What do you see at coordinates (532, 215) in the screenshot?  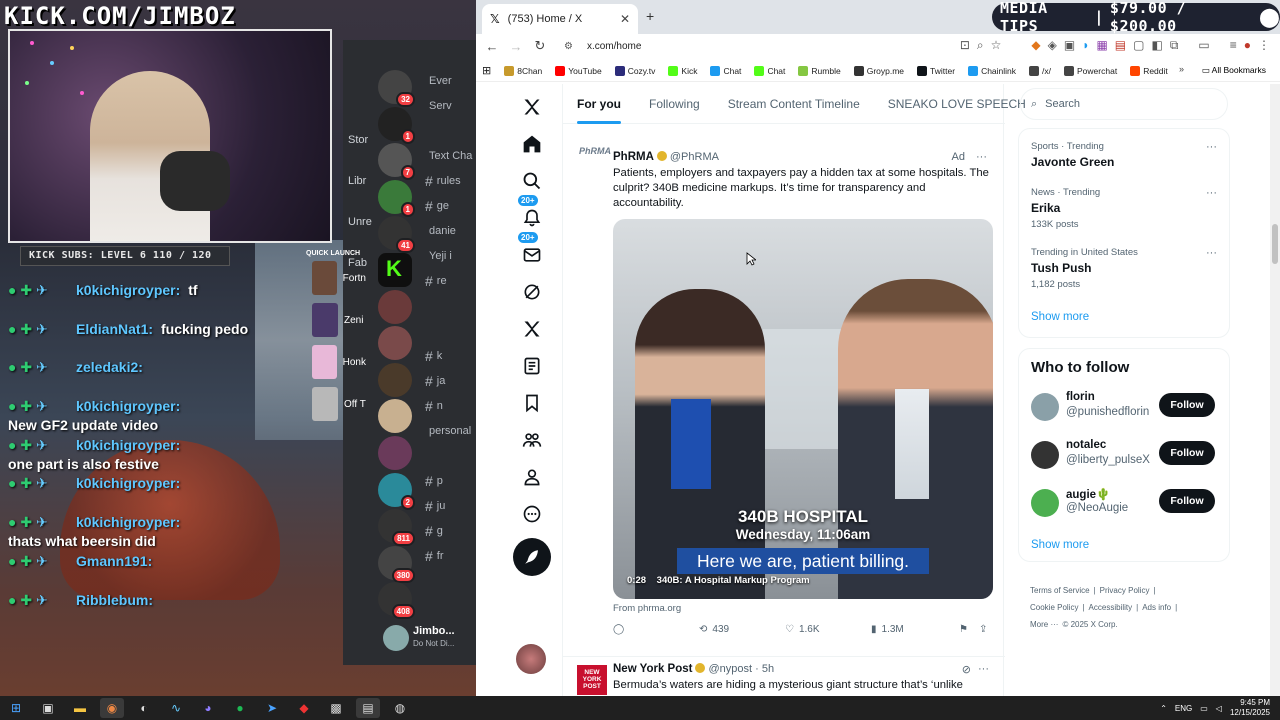 I see `nav-notifications: 20+` at bounding box center [532, 215].